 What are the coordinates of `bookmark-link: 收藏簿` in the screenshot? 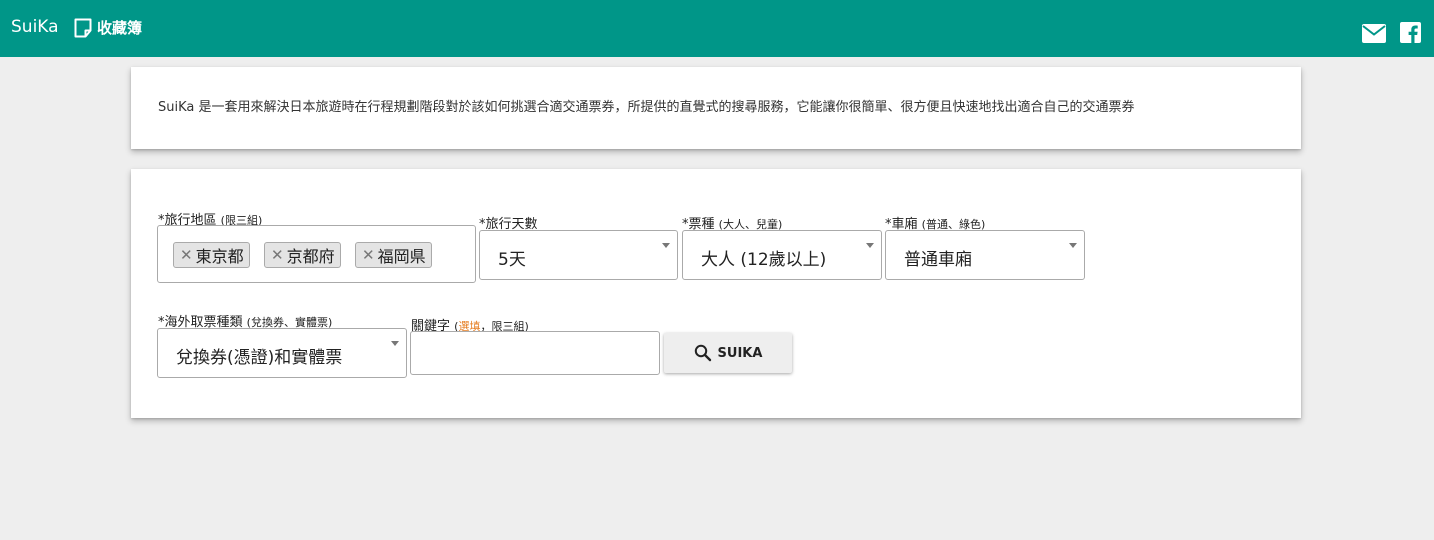 It's located at (107, 27).